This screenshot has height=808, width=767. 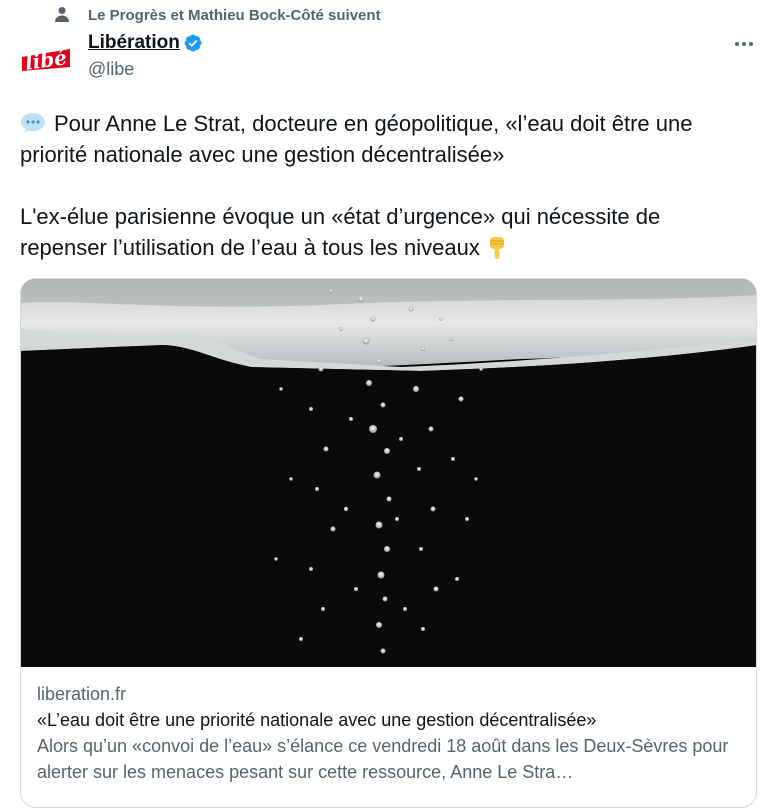 I want to click on verified-badge-icon, so click(x=193, y=43).